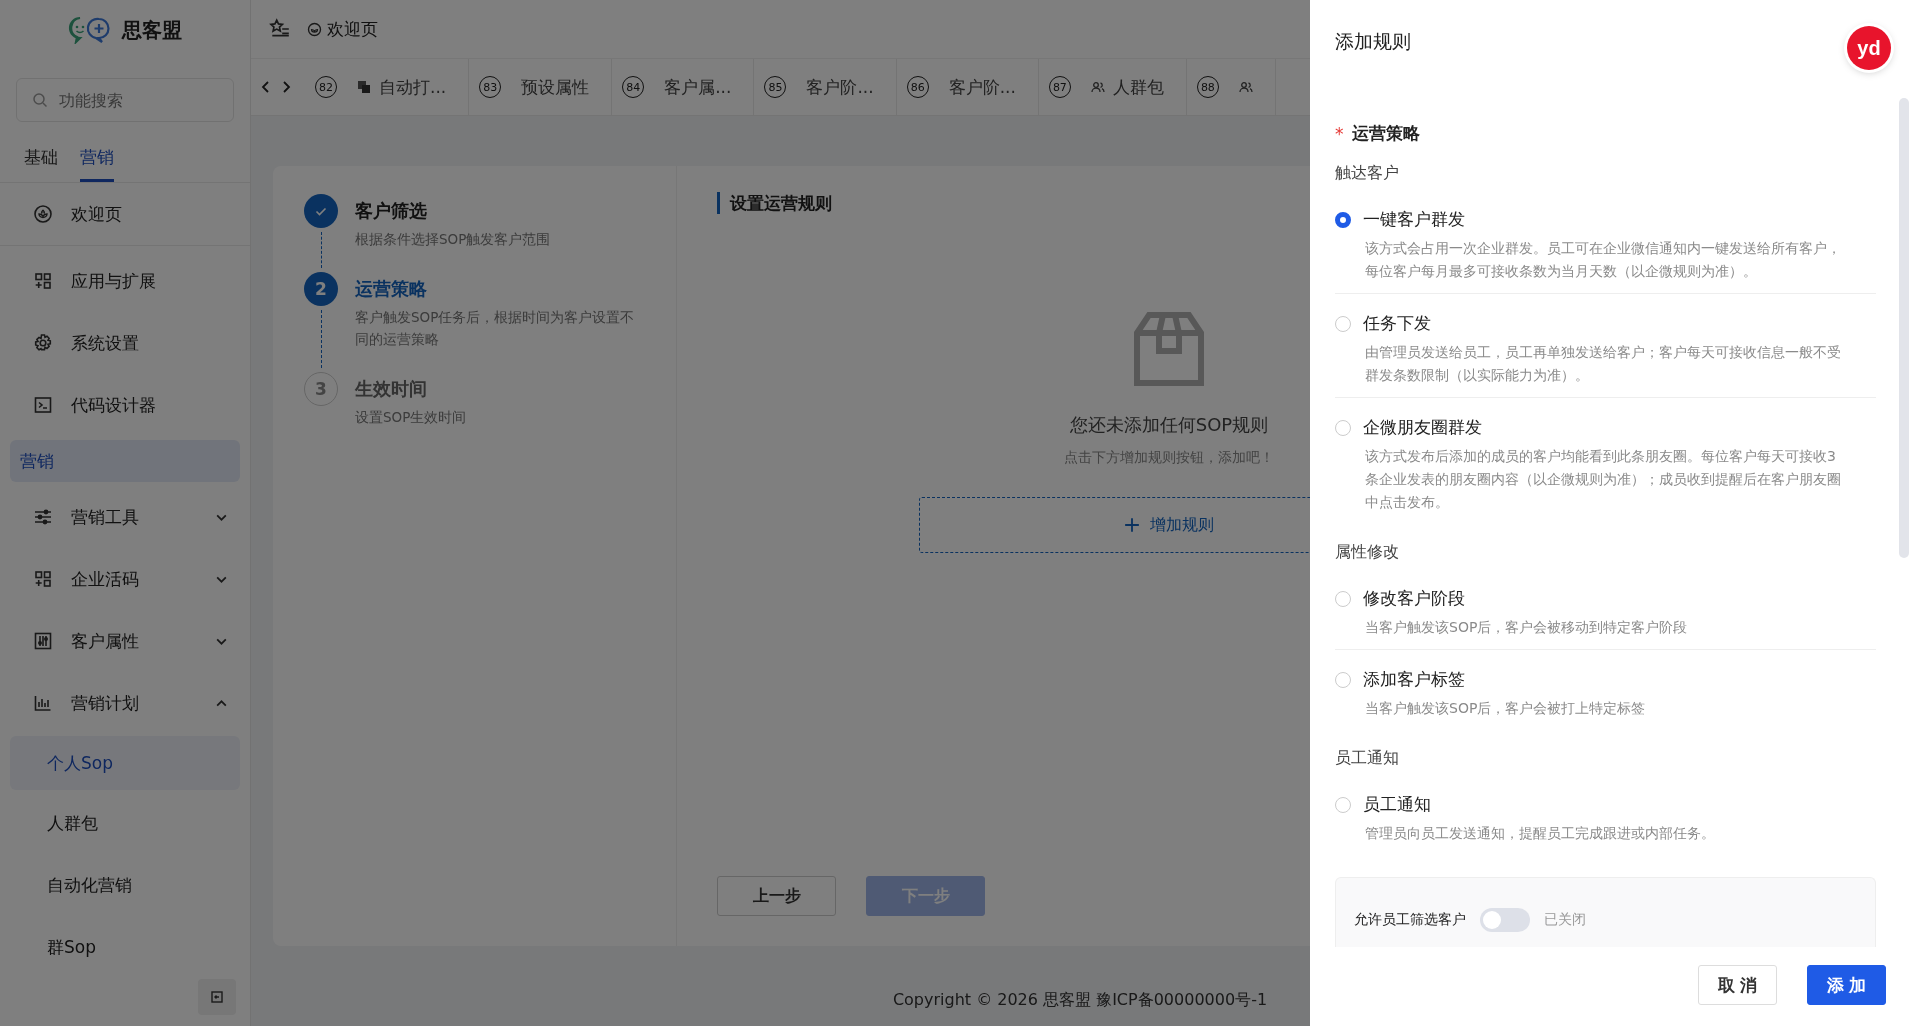 This screenshot has height=1026, width=1909. What do you see at coordinates (495, 328) in the screenshot?
I see `step-description: 客户触发SOP任务后，根据时间为客户设置不同的运营策略` at bounding box center [495, 328].